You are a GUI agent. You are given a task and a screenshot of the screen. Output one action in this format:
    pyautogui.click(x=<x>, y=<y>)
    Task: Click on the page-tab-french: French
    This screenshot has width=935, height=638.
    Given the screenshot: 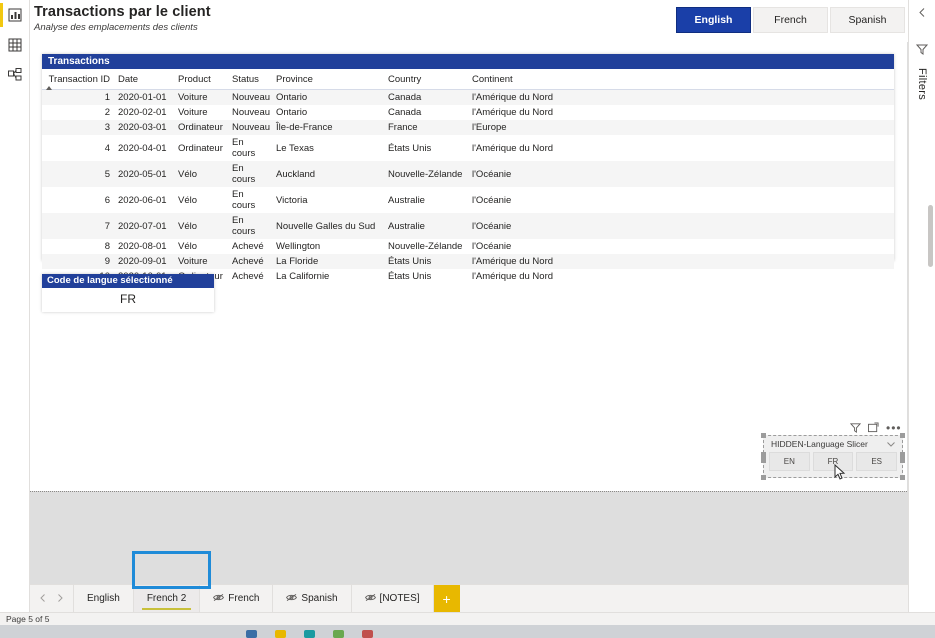 What is the action you would take?
    pyautogui.click(x=237, y=598)
    